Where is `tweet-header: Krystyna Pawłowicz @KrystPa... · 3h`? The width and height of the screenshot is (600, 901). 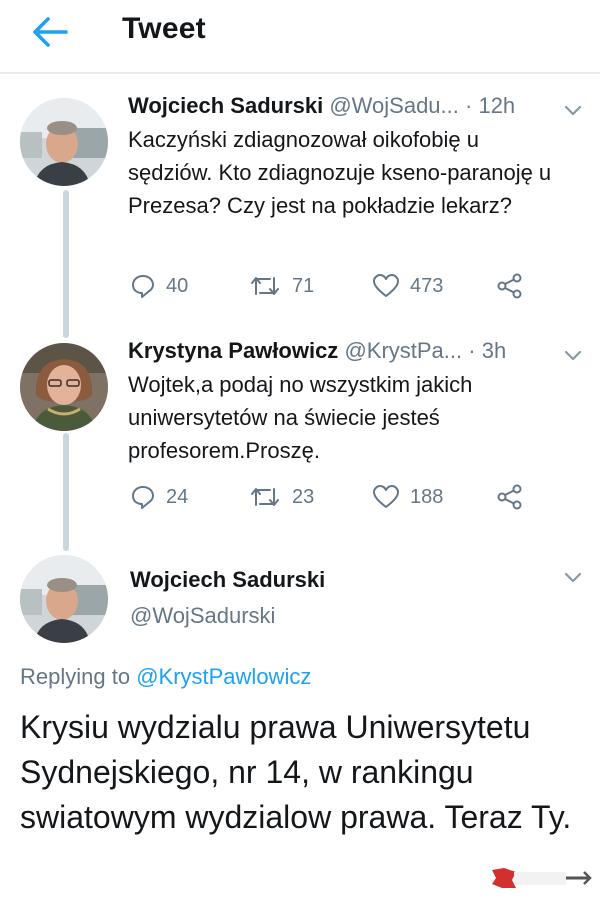 tweet-header: Krystyna Pawłowicz @KrystPa... · 3h is located at coordinates (317, 351).